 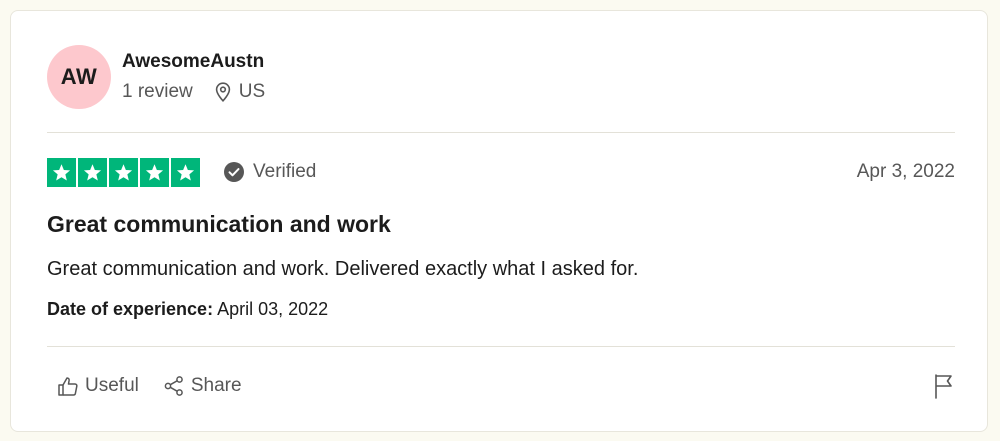 What do you see at coordinates (112, 385) in the screenshot?
I see `useful-label: Useful` at bounding box center [112, 385].